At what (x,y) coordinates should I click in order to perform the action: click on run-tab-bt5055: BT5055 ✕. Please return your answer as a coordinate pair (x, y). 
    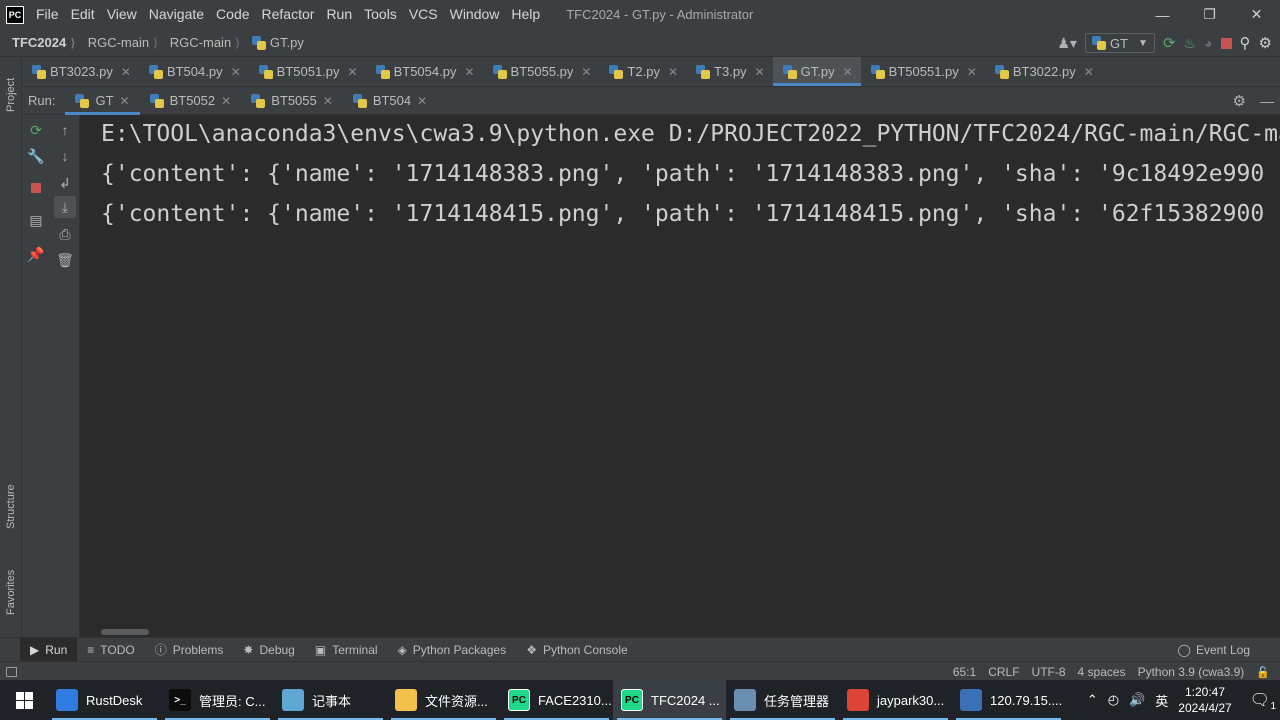
    Looking at the image, I should click on (292, 101).